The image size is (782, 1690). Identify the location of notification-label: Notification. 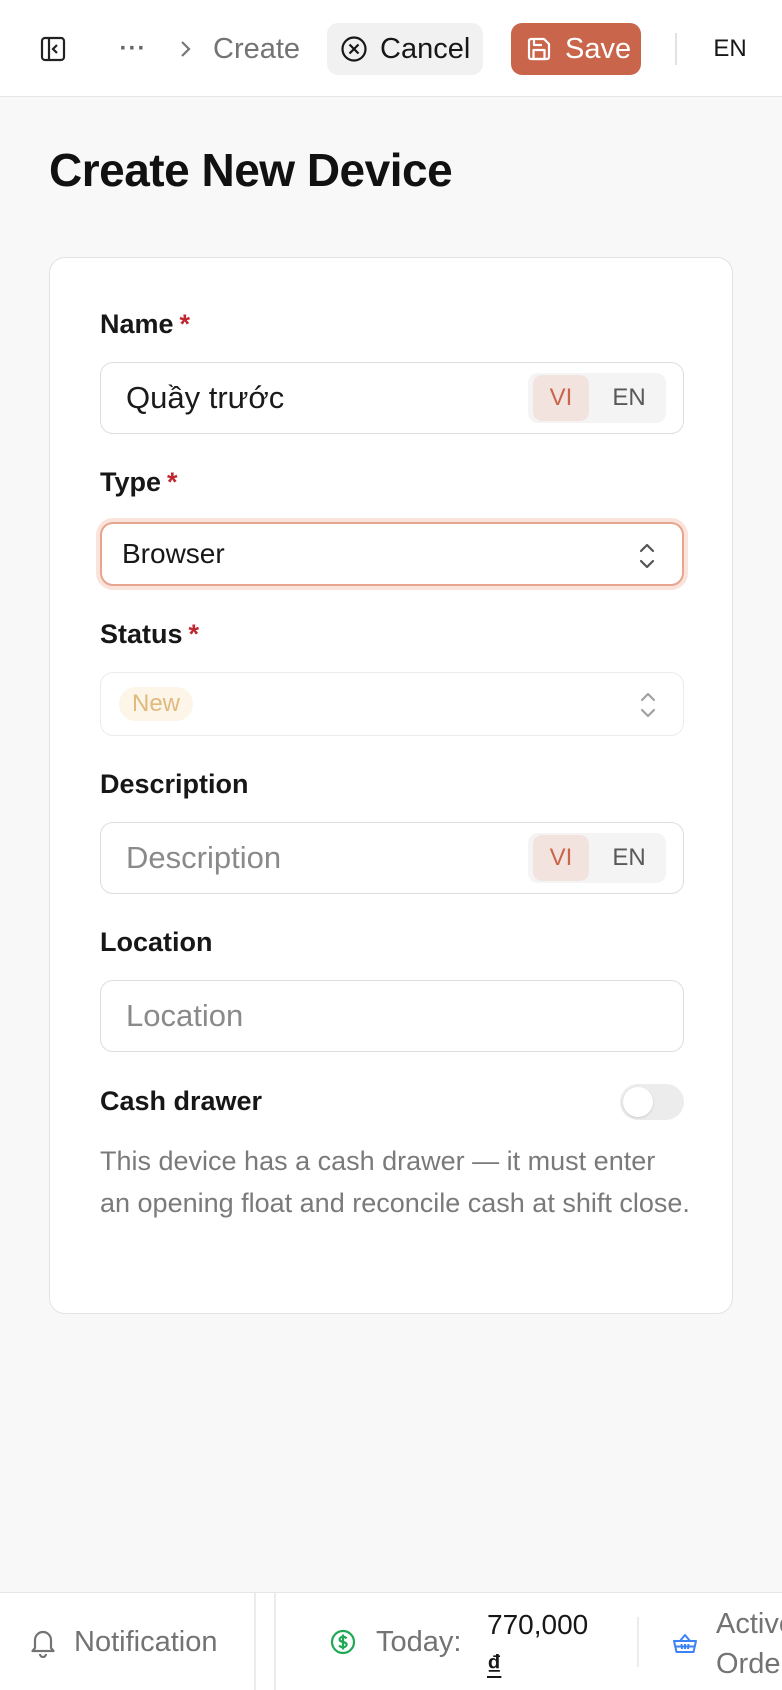
(146, 1641).